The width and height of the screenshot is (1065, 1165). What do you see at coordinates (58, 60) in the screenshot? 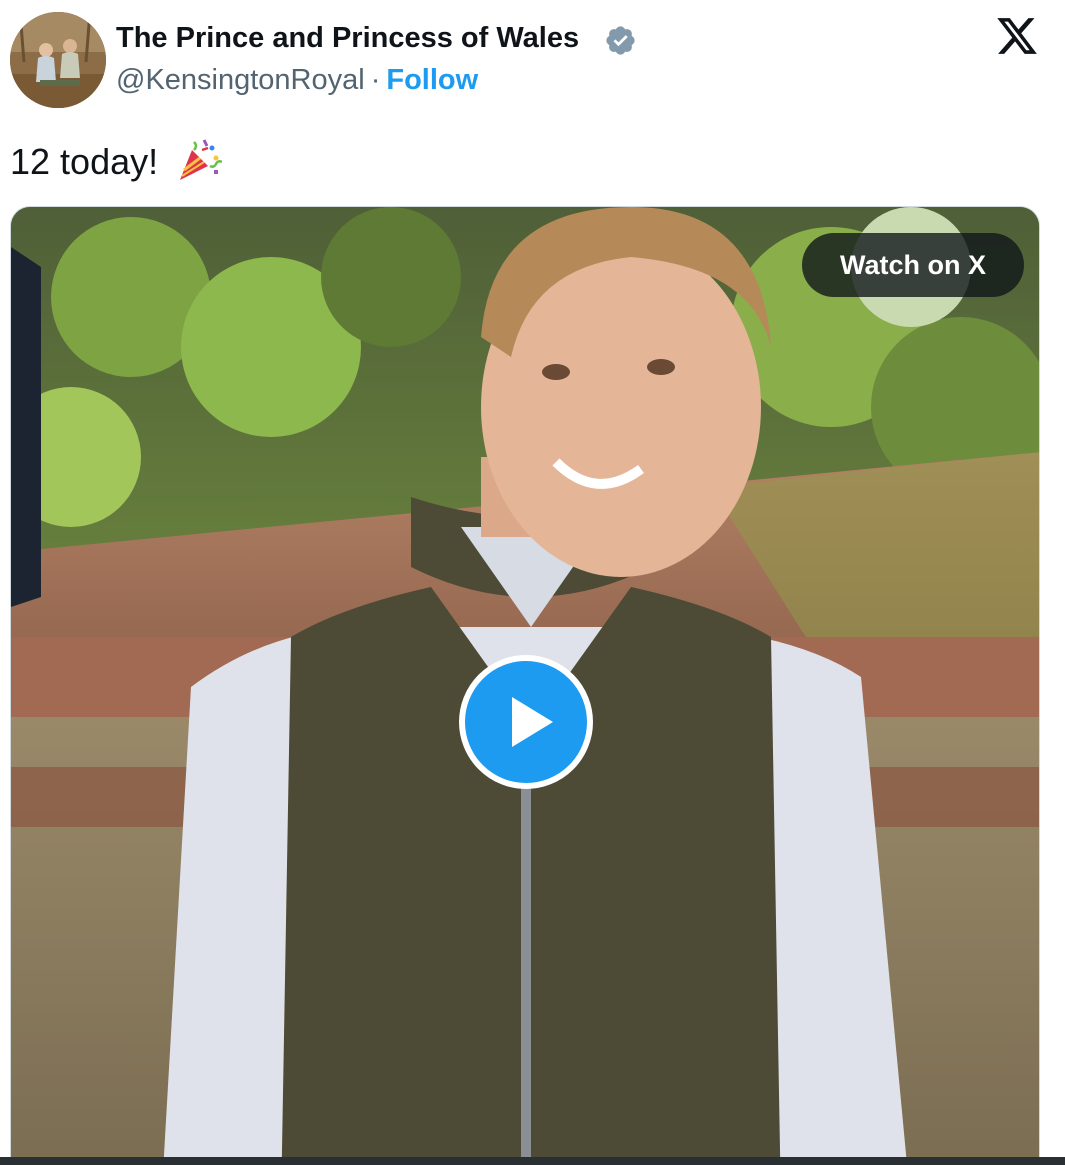
I see `author-avatar` at bounding box center [58, 60].